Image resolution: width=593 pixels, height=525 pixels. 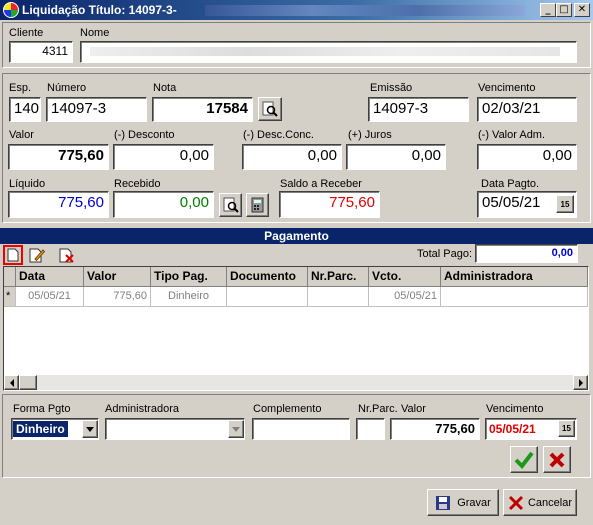 What do you see at coordinates (435, 429) in the screenshot?
I see `form-valor-field: 775,60` at bounding box center [435, 429].